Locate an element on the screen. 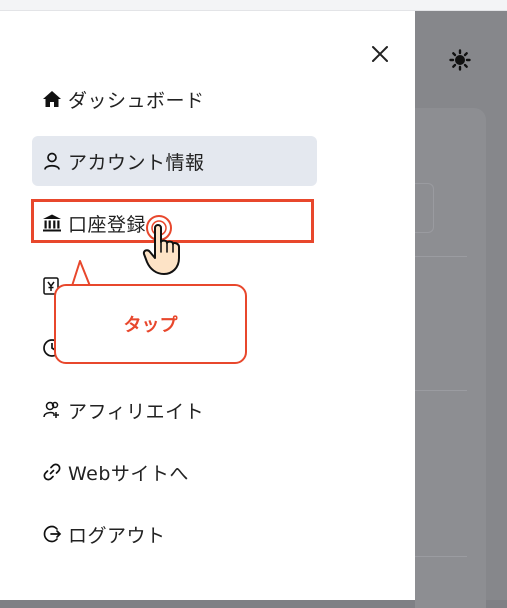  user-icon is located at coordinates (52, 161).